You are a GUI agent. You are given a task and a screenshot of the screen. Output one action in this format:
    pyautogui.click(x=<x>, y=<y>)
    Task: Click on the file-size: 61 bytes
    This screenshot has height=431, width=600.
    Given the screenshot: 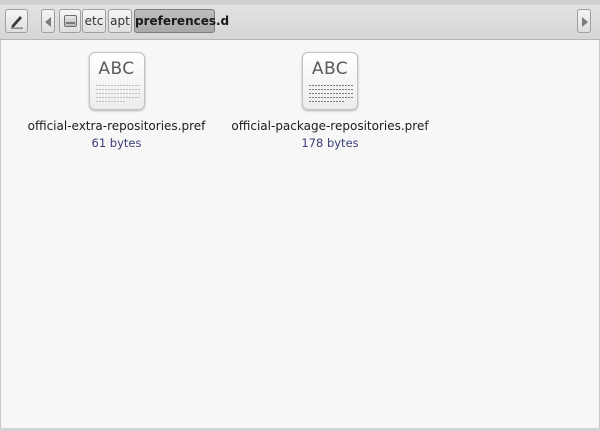 What is the action you would take?
    pyautogui.click(x=116, y=143)
    